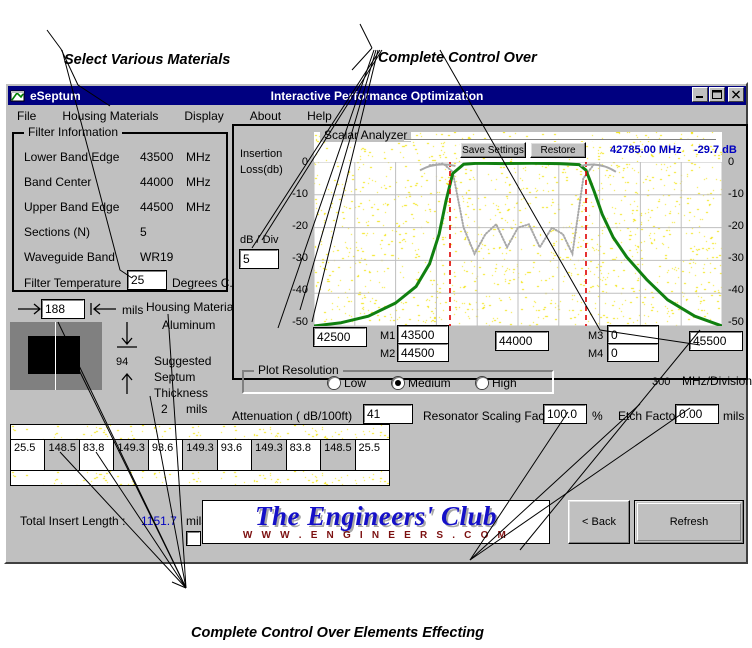 This screenshot has height=648, width=752. Describe the element at coordinates (334, 383) in the screenshot. I see `plot-resolution-low-radio` at that location.